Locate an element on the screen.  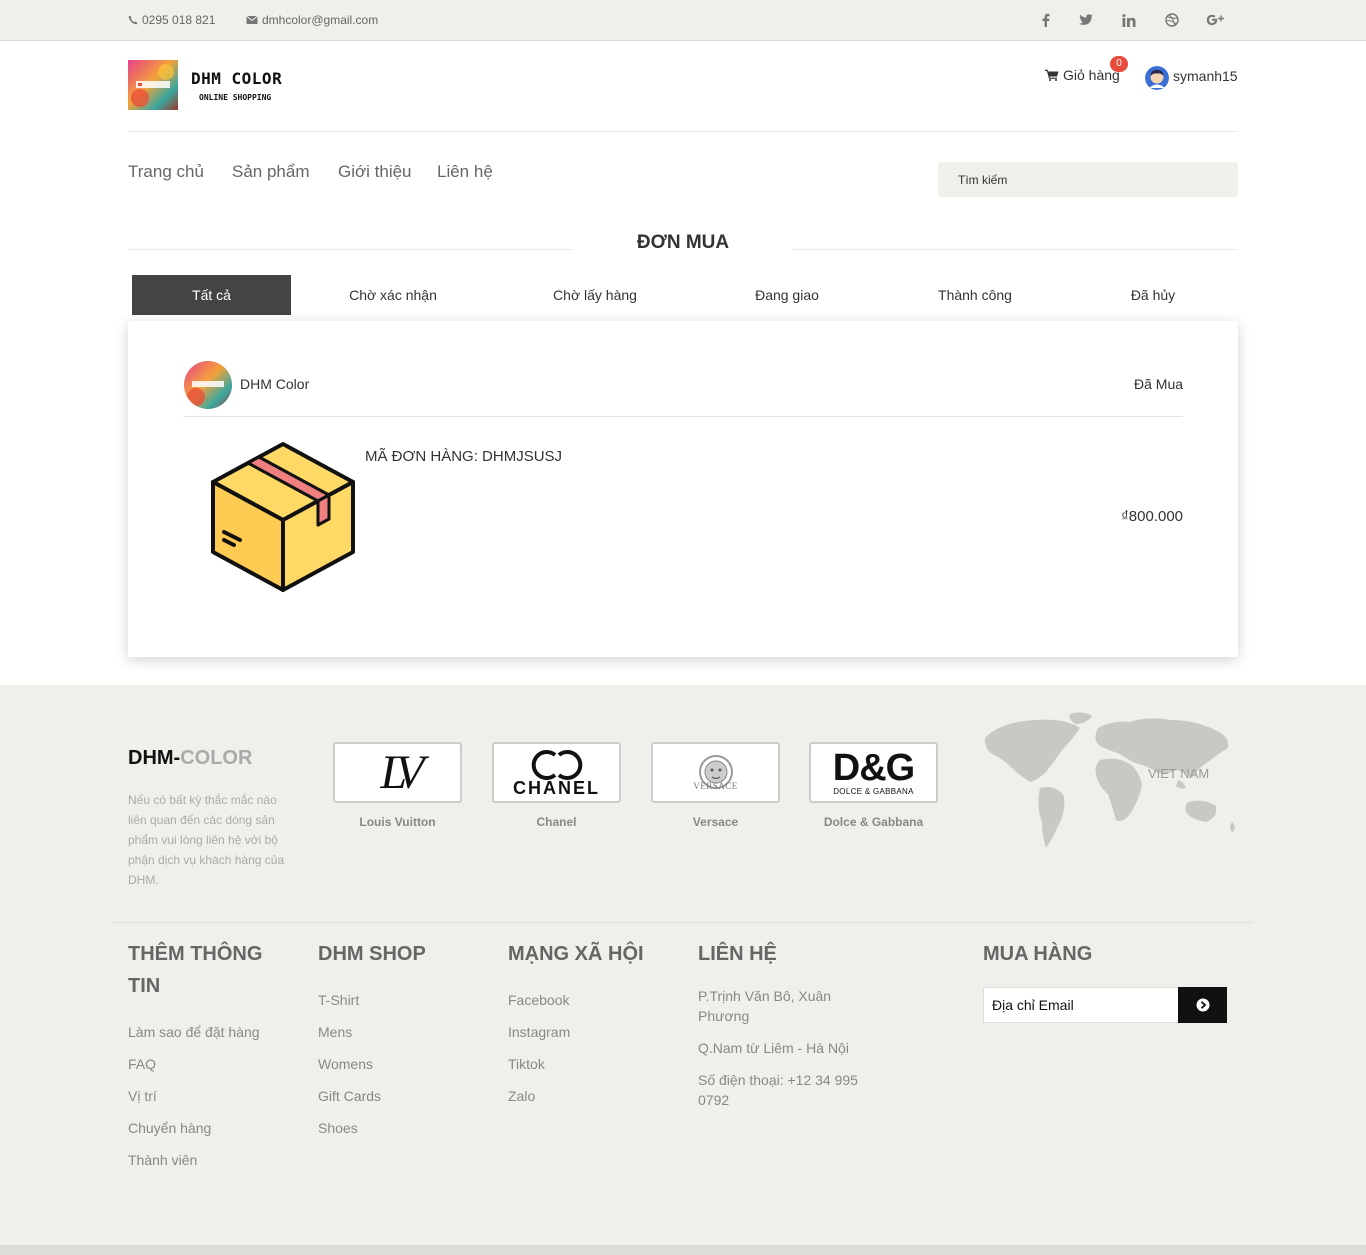
tab-pending-confirmation: Chờ xác nhận is located at coordinates (393, 295).